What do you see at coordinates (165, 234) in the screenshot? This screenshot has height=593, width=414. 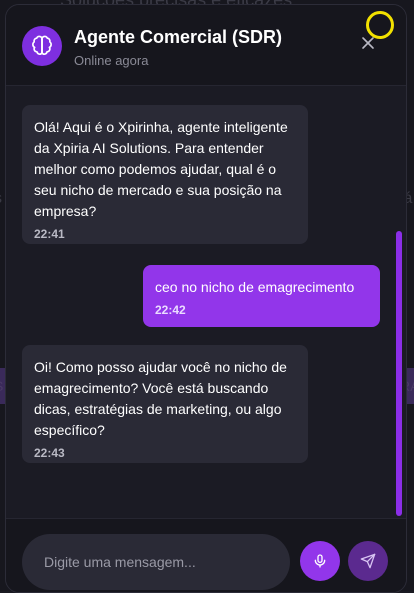 I see `message-time: 22:41` at bounding box center [165, 234].